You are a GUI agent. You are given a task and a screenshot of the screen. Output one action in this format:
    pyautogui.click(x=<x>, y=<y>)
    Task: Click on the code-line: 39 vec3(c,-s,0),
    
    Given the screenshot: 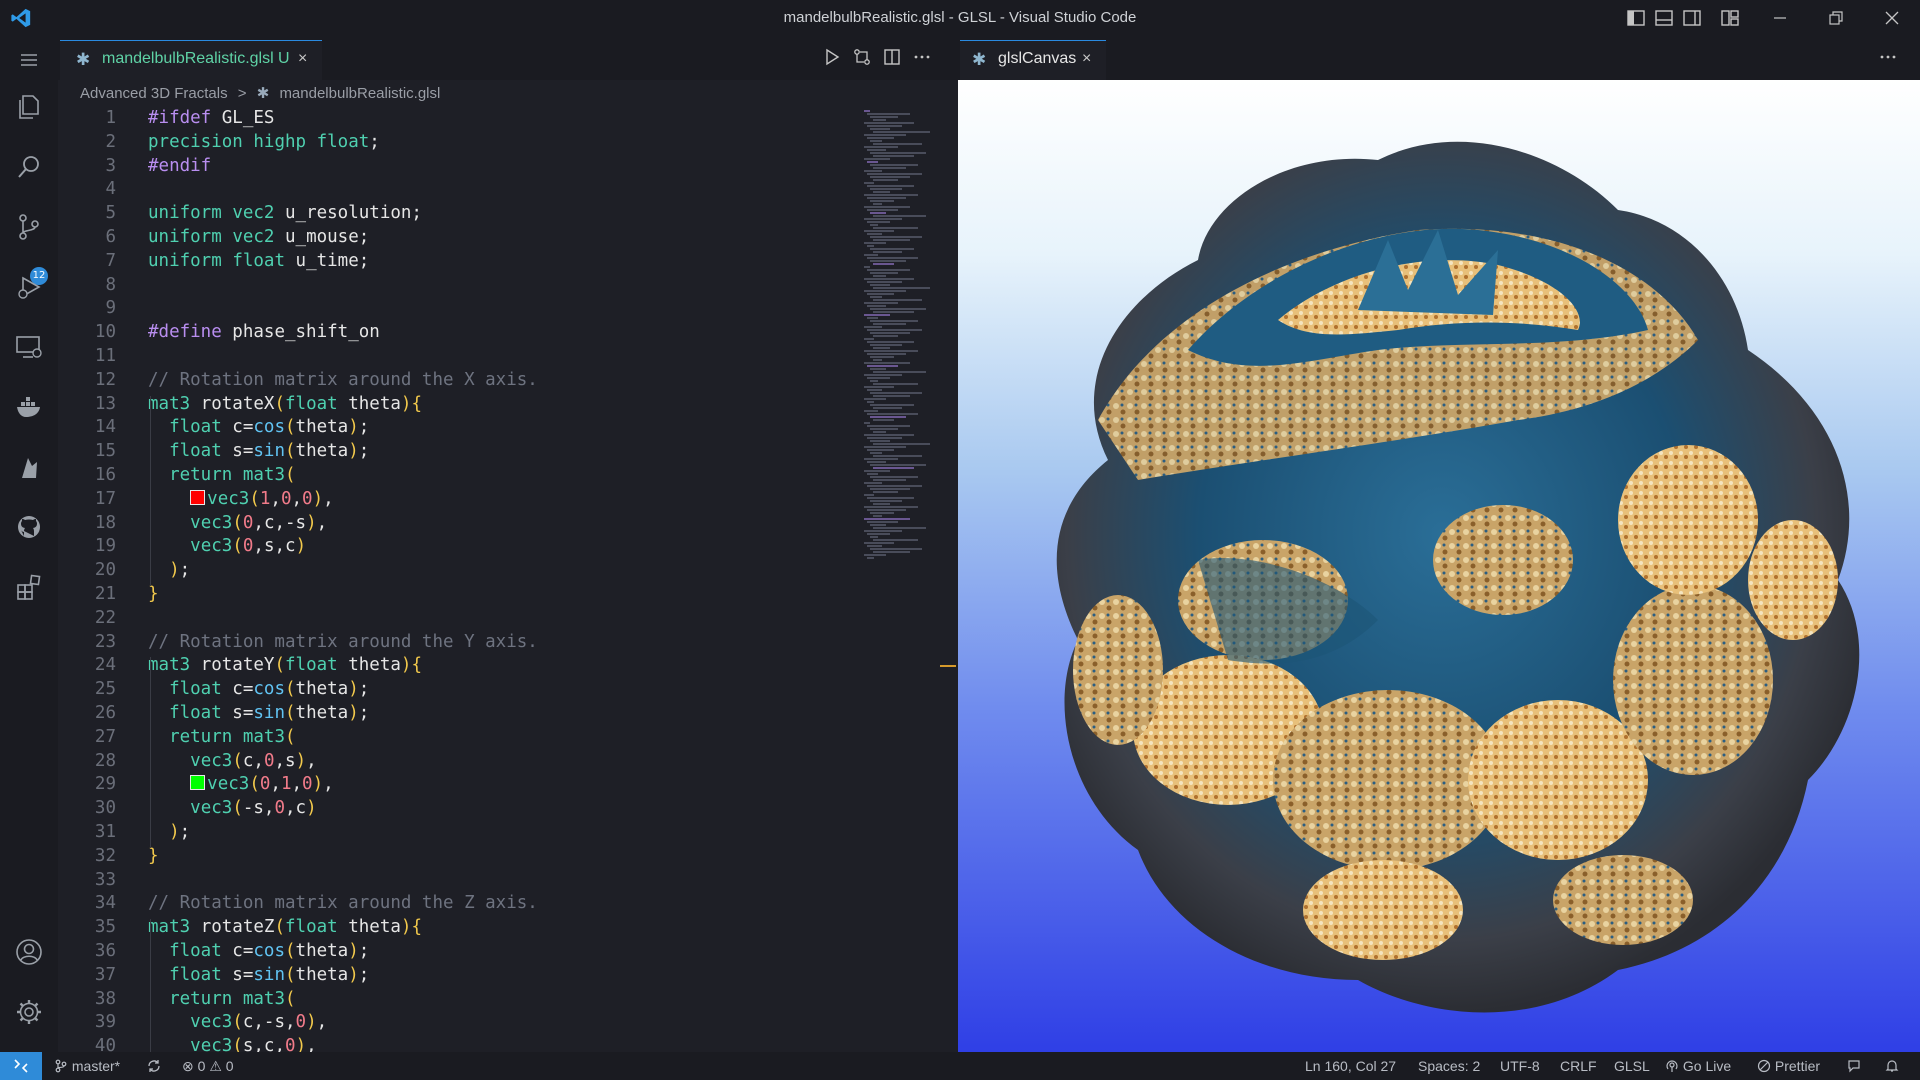 What is the action you would take?
    pyautogui.click(x=508, y=1022)
    